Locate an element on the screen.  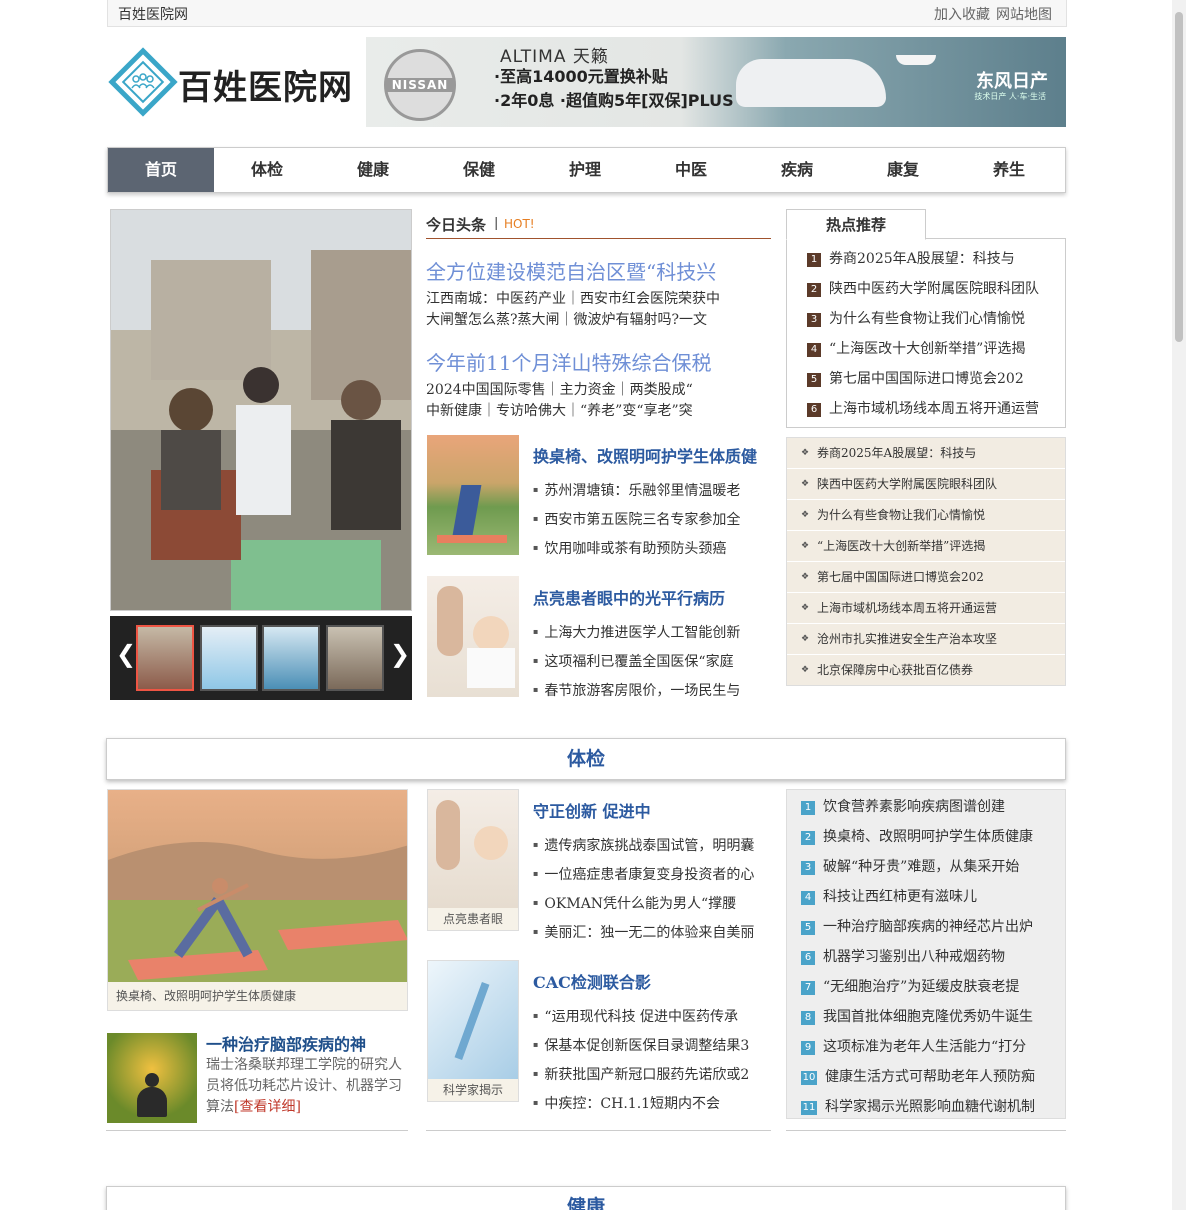
news-list-item: 上海市域机场线本周五将开通运营 is located at coordinates (926, 608).